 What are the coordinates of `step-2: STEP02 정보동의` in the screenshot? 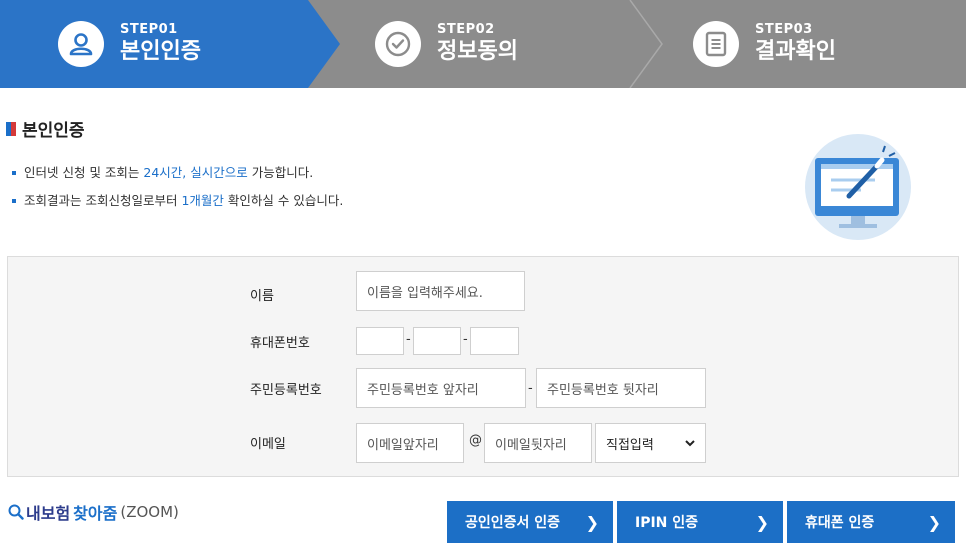 It's located at (446, 44).